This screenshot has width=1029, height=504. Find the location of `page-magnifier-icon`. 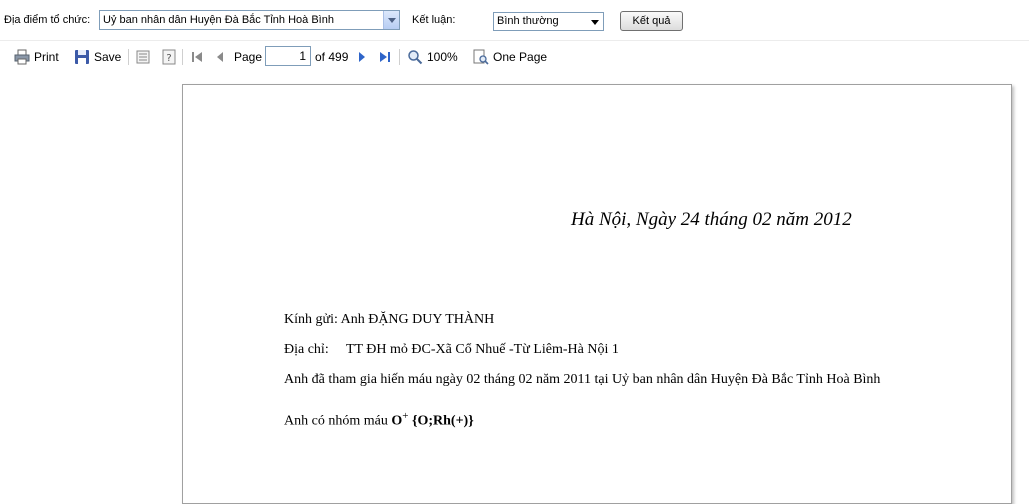

page-magnifier-icon is located at coordinates (481, 57).